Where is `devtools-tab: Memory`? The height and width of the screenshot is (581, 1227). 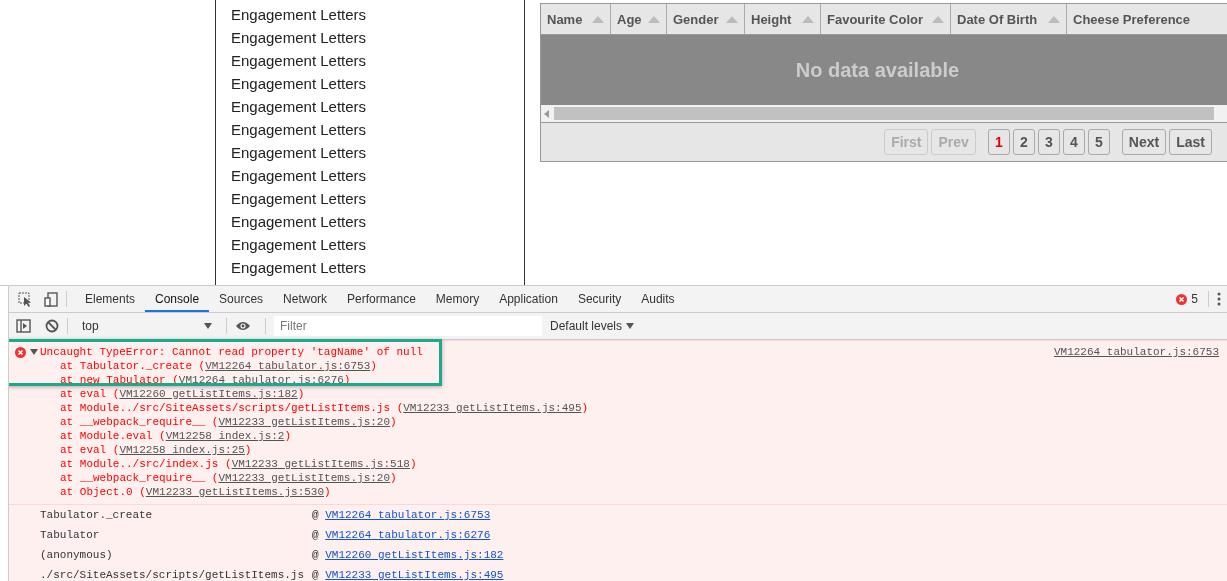
devtools-tab: Memory is located at coordinates (457, 299).